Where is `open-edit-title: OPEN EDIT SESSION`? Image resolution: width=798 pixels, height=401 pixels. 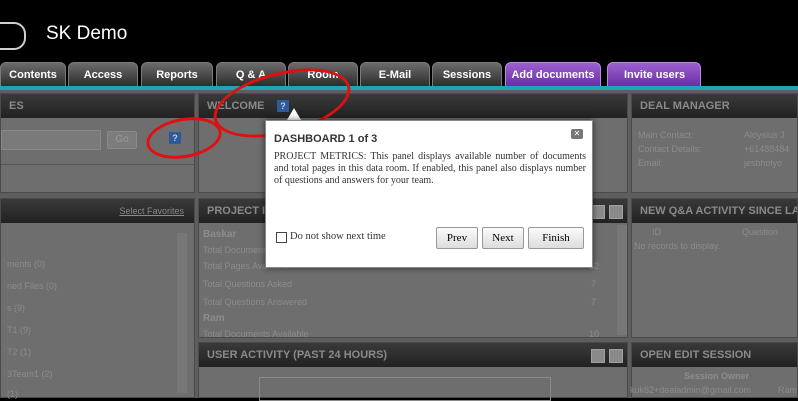
open-edit-title: OPEN EDIT SESSION is located at coordinates (714, 355).